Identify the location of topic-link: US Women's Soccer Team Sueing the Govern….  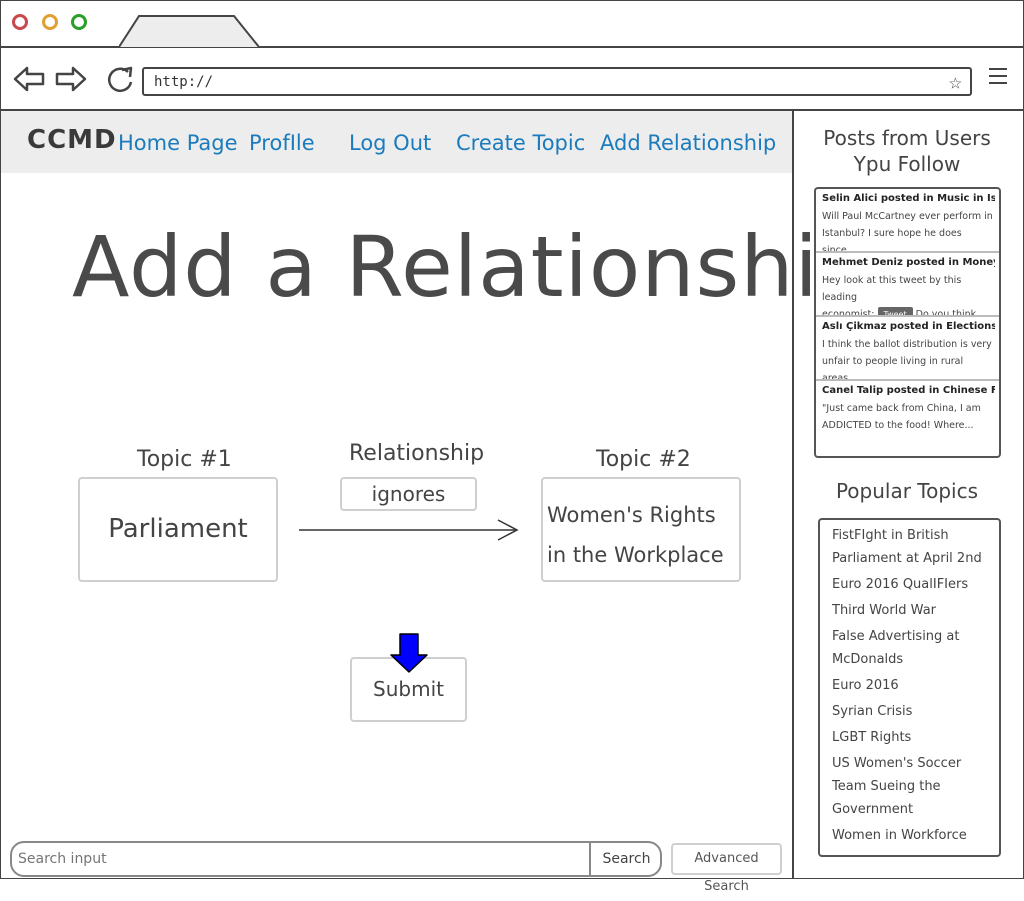
(911, 786).